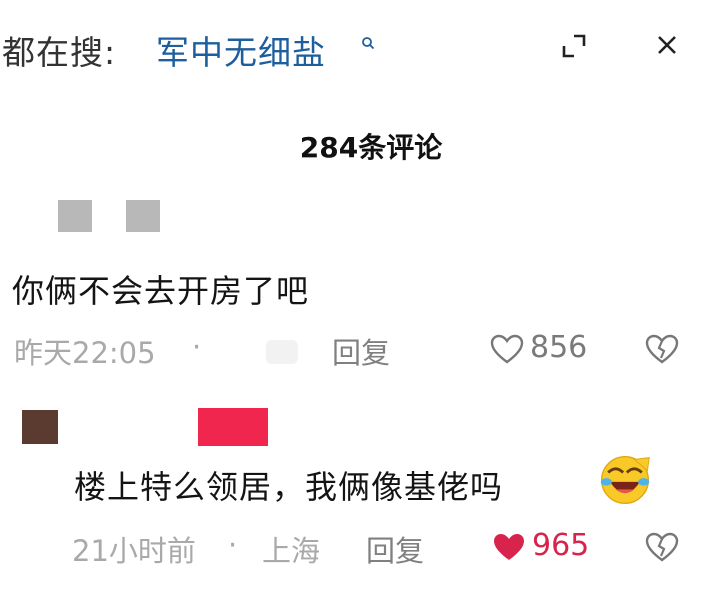 This screenshot has height=595, width=720. Describe the element at coordinates (625, 480) in the screenshot. I see `laughing-emoji-icon` at that location.